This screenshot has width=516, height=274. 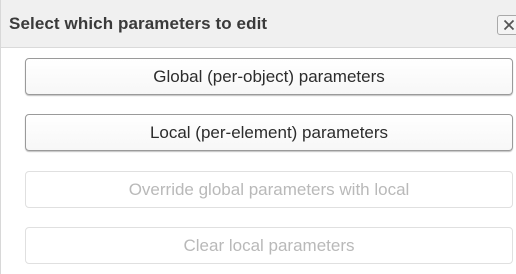 I want to click on global-parameters-button: Global (per-object) parameters, so click(x=269, y=76).